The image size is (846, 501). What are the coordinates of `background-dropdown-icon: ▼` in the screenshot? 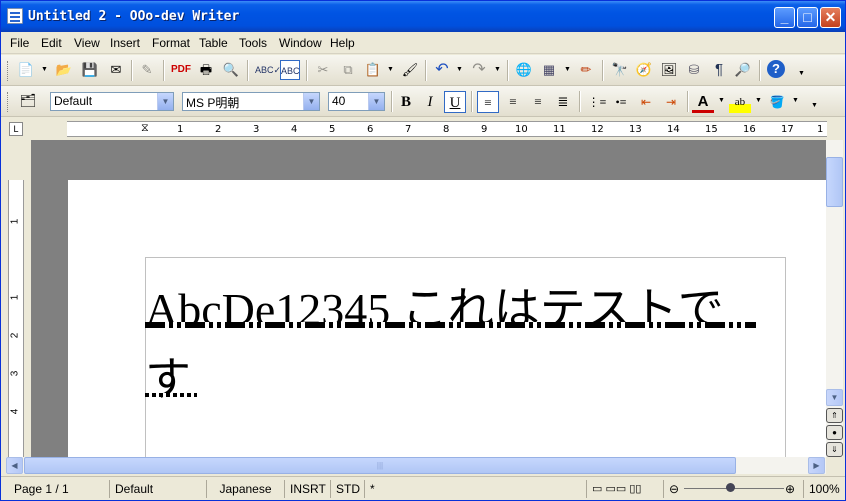 It's located at (795, 100).